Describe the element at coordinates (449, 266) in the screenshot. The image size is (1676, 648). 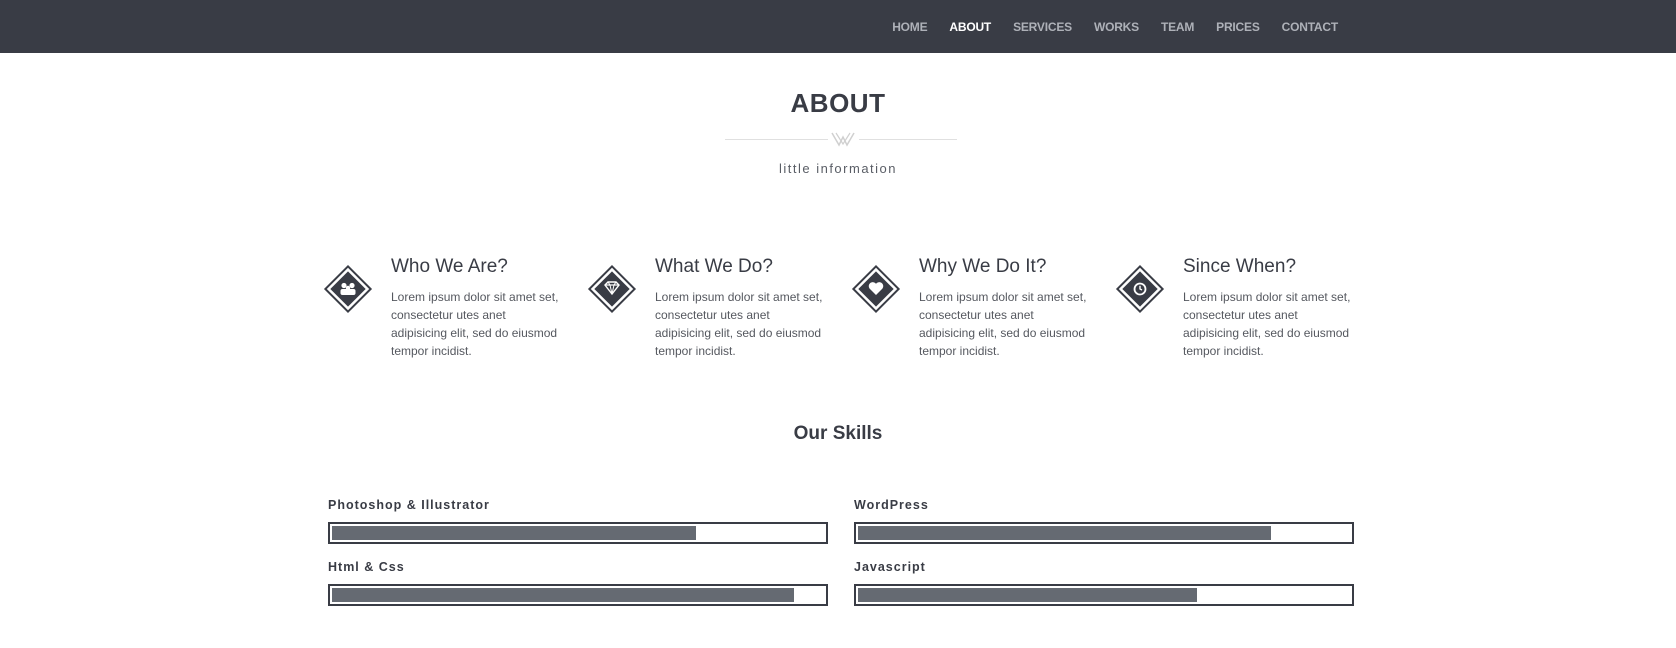
I see `feature-title: Who We Are?` at that location.